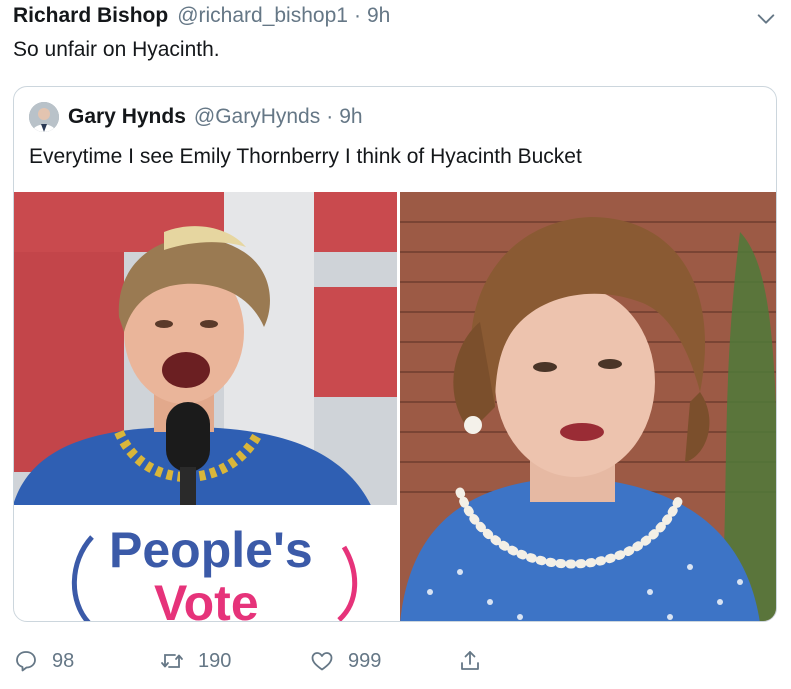  Describe the element at coordinates (172, 661) in the screenshot. I see `retweet-icon` at that location.